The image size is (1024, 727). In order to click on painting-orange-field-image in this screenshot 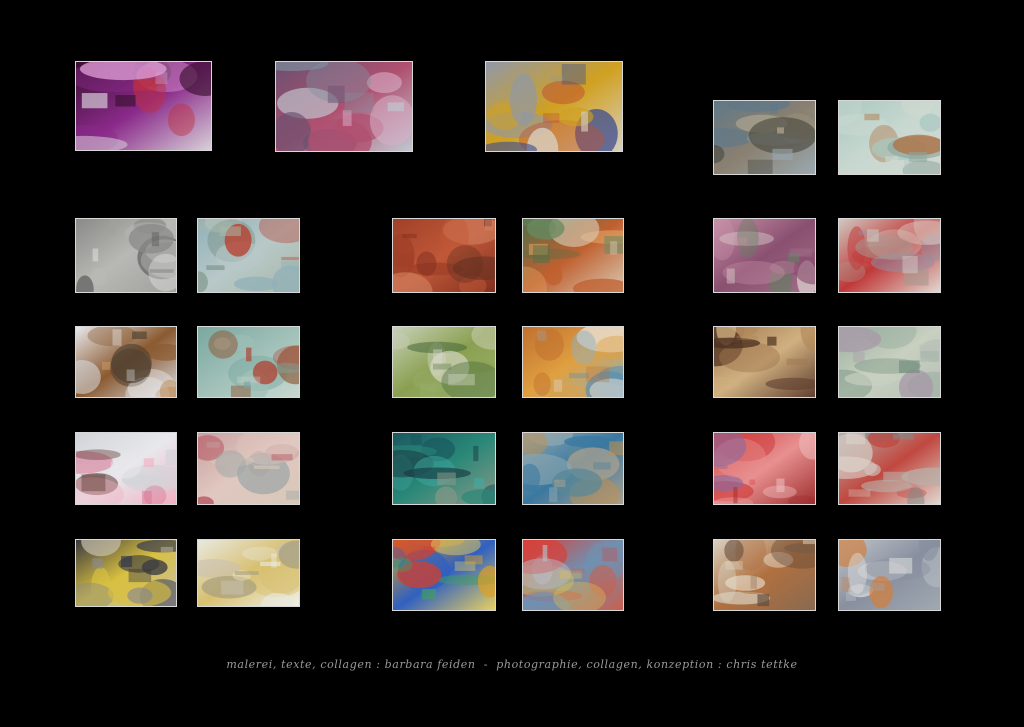, I will do `click(573, 255)`.